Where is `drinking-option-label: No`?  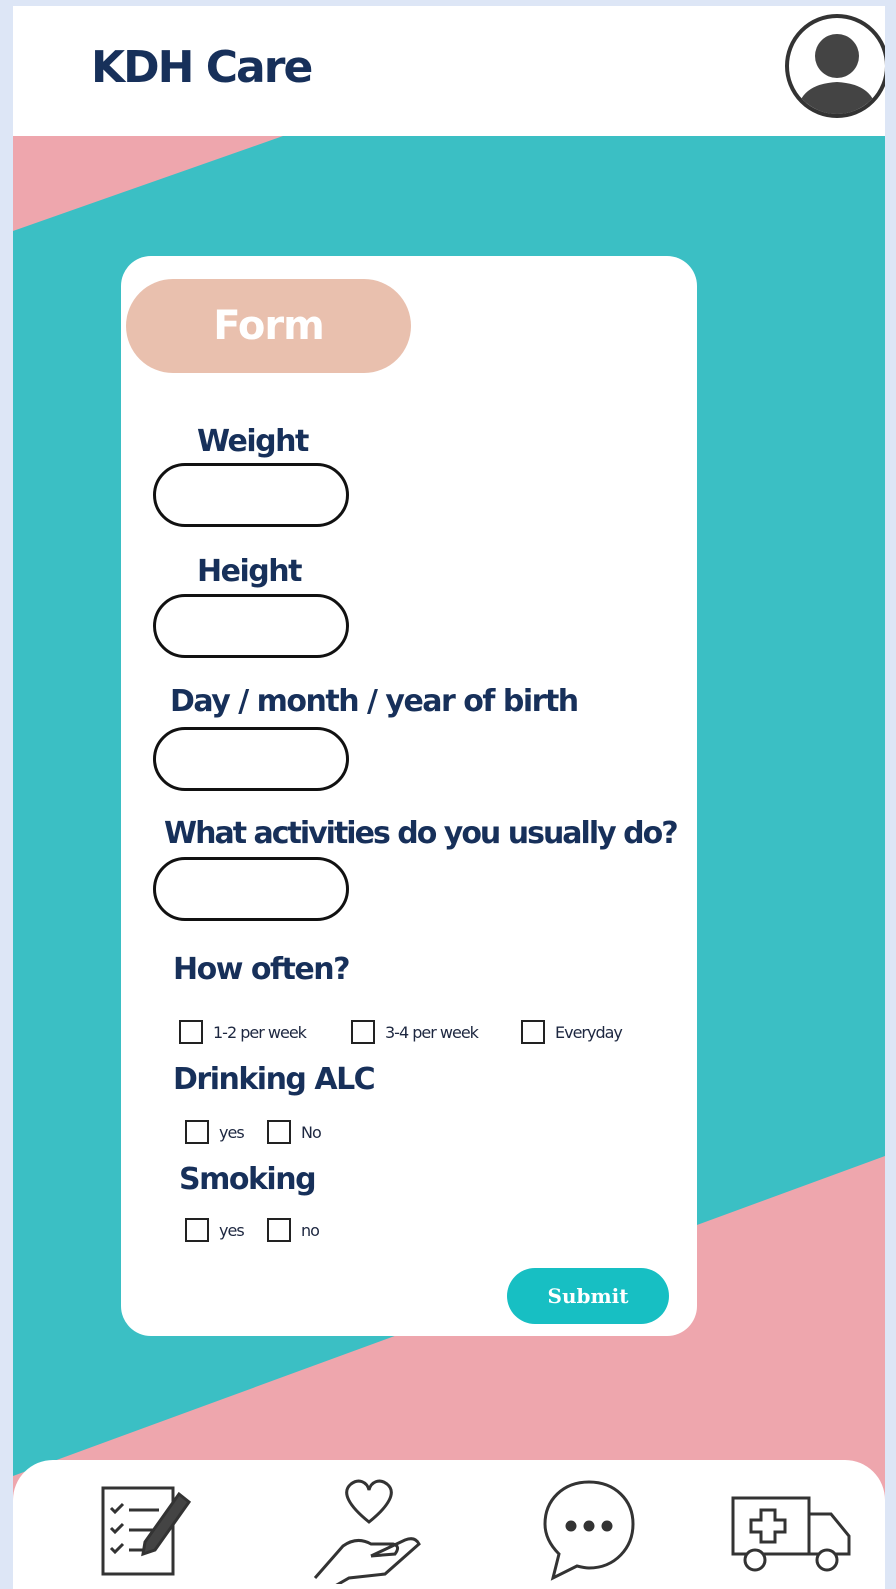
drinking-option-label: No is located at coordinates (311, 1132).